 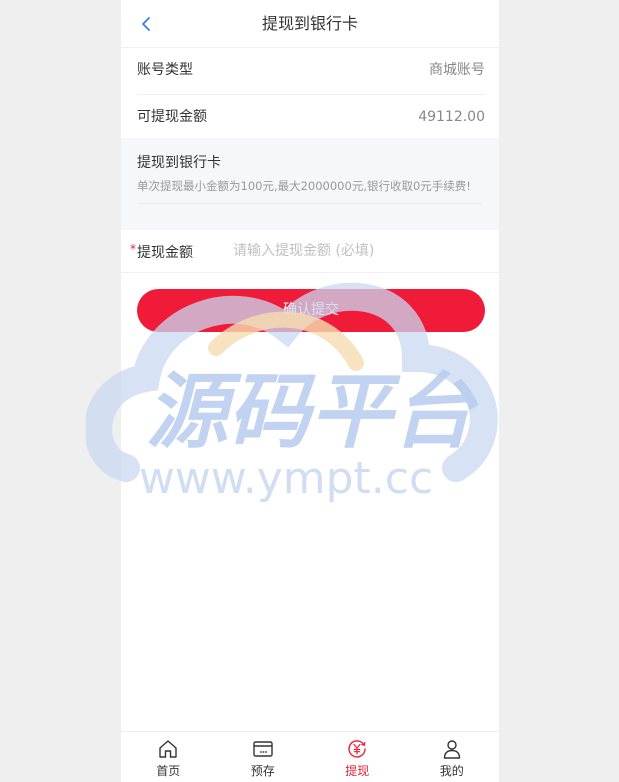 I want to click on card-icon, so click(x=262, y=749).